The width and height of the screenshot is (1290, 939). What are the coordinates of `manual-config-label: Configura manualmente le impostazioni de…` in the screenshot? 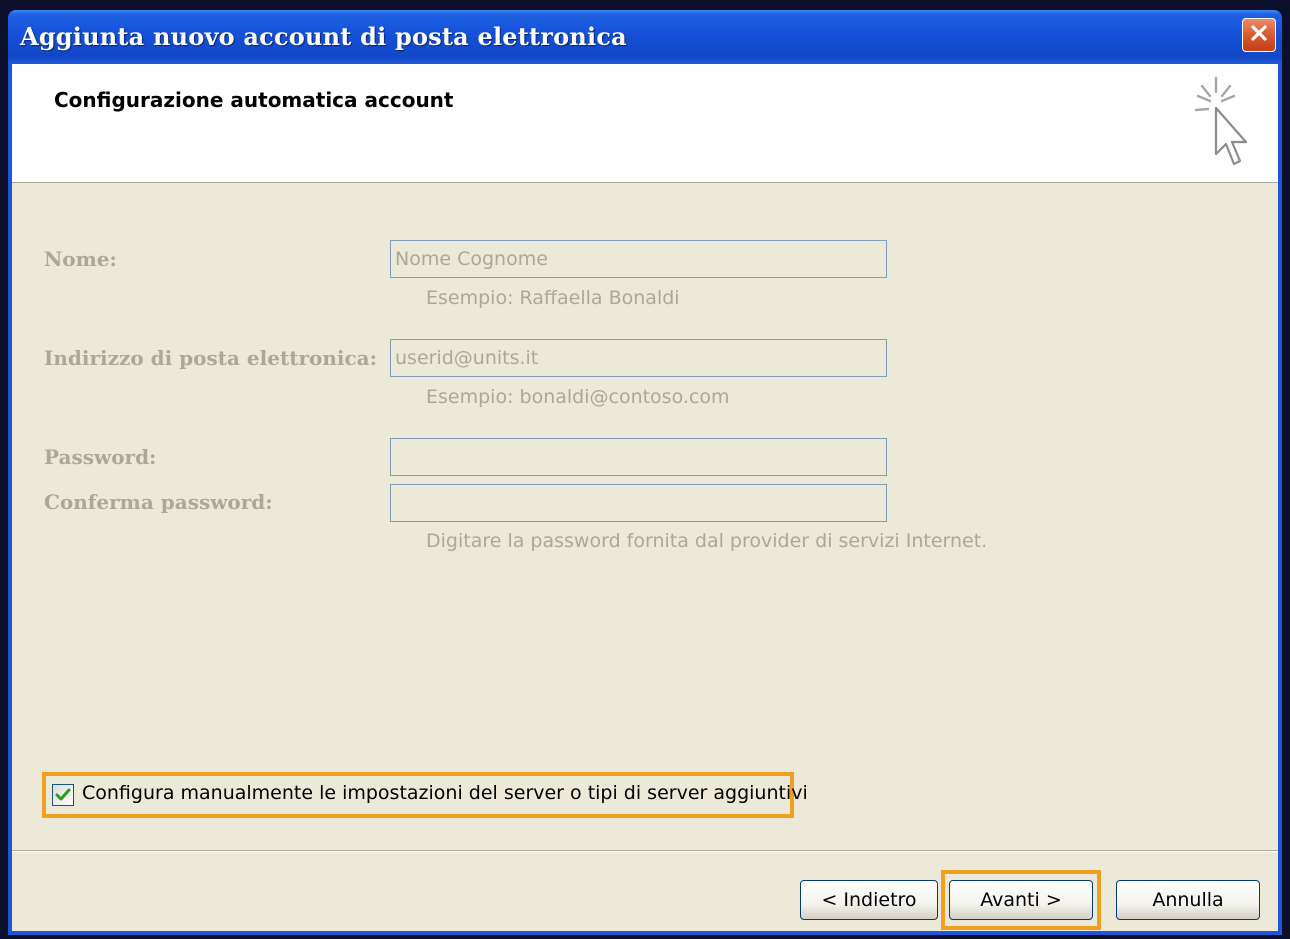 It's located at (445, 793).